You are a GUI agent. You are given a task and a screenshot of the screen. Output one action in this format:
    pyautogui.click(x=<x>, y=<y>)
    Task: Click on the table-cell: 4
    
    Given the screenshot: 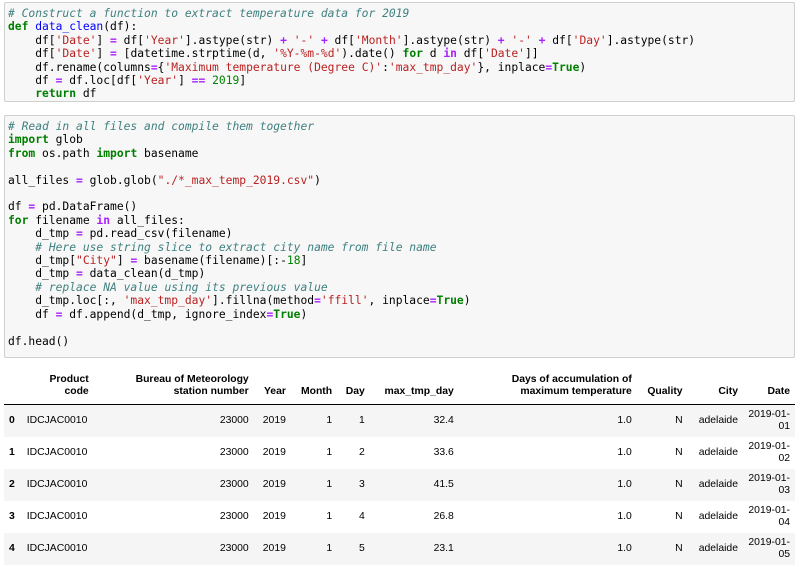 What is the action you would take?
    pyautogui.click(x=361, y=516)
    